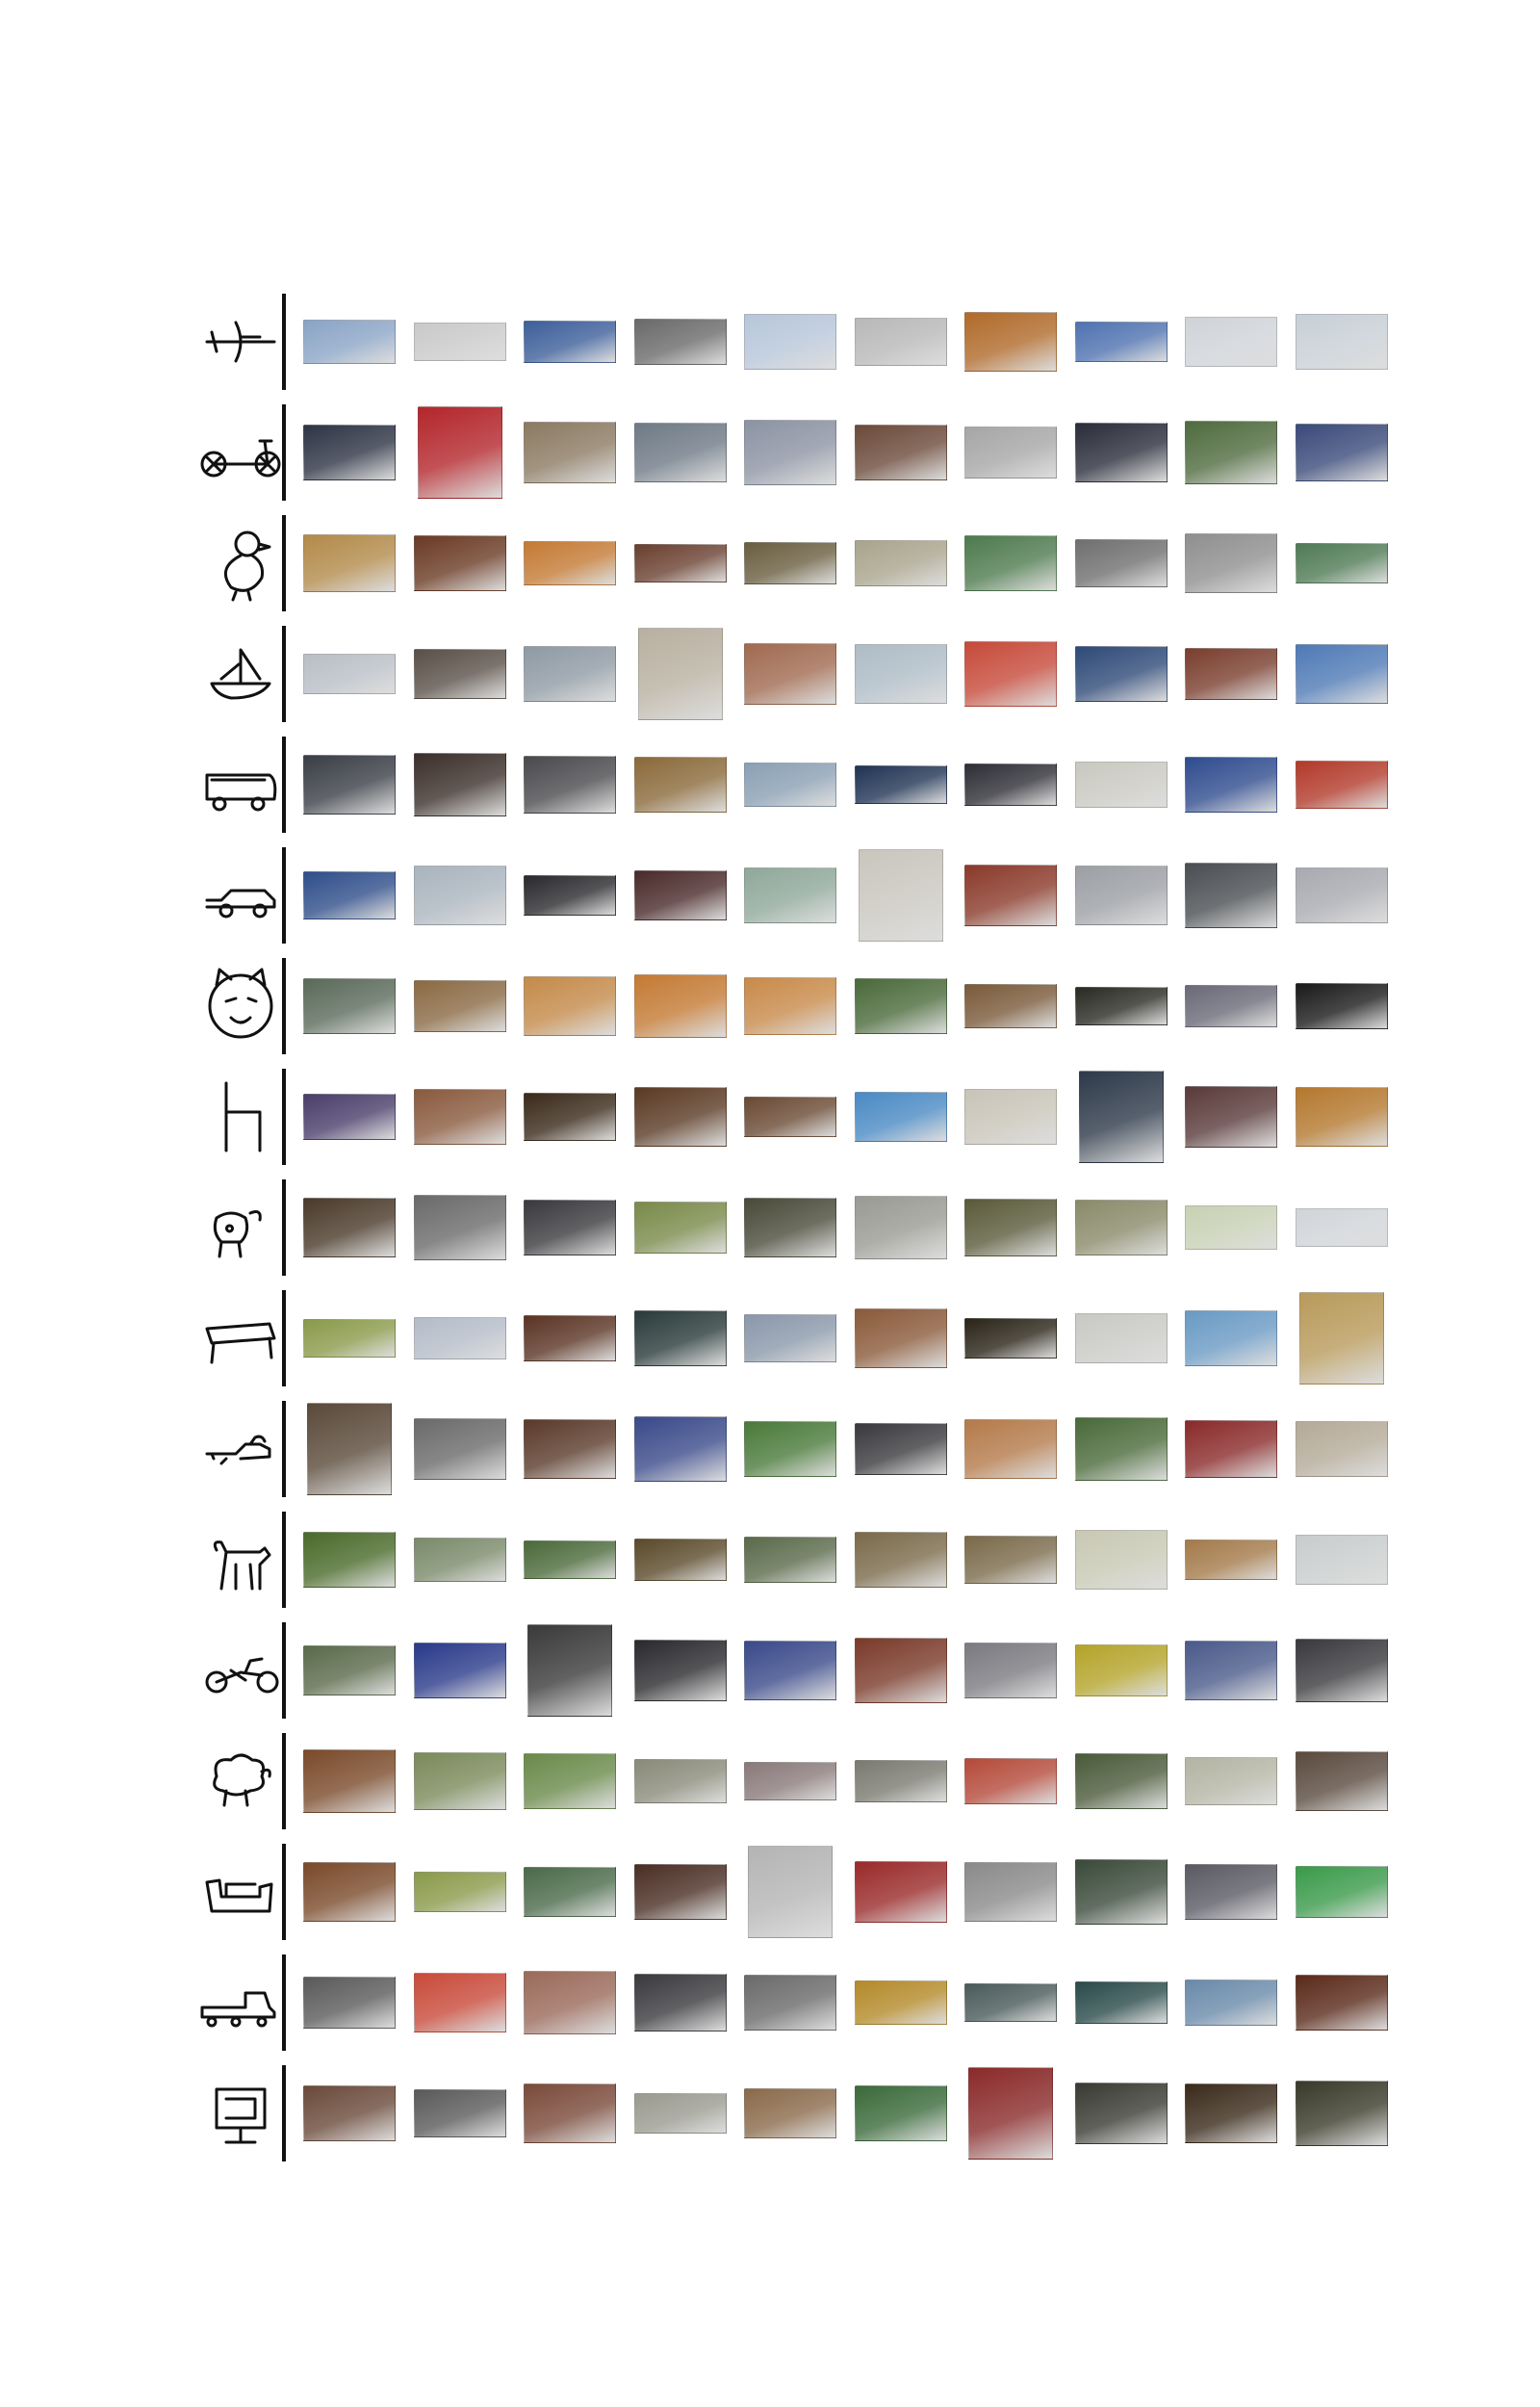  What do you see at coordinates (240, 1338) in the screenshot?
I see `table-sketch-icon` at bounding box center [240, 1338].